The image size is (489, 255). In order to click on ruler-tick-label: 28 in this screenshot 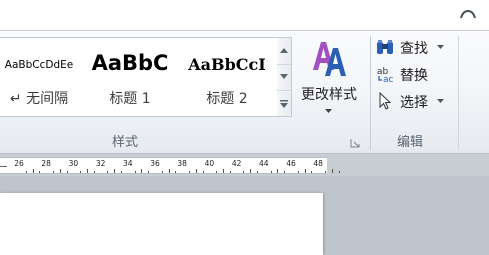, I will do `click(46, 163)`.